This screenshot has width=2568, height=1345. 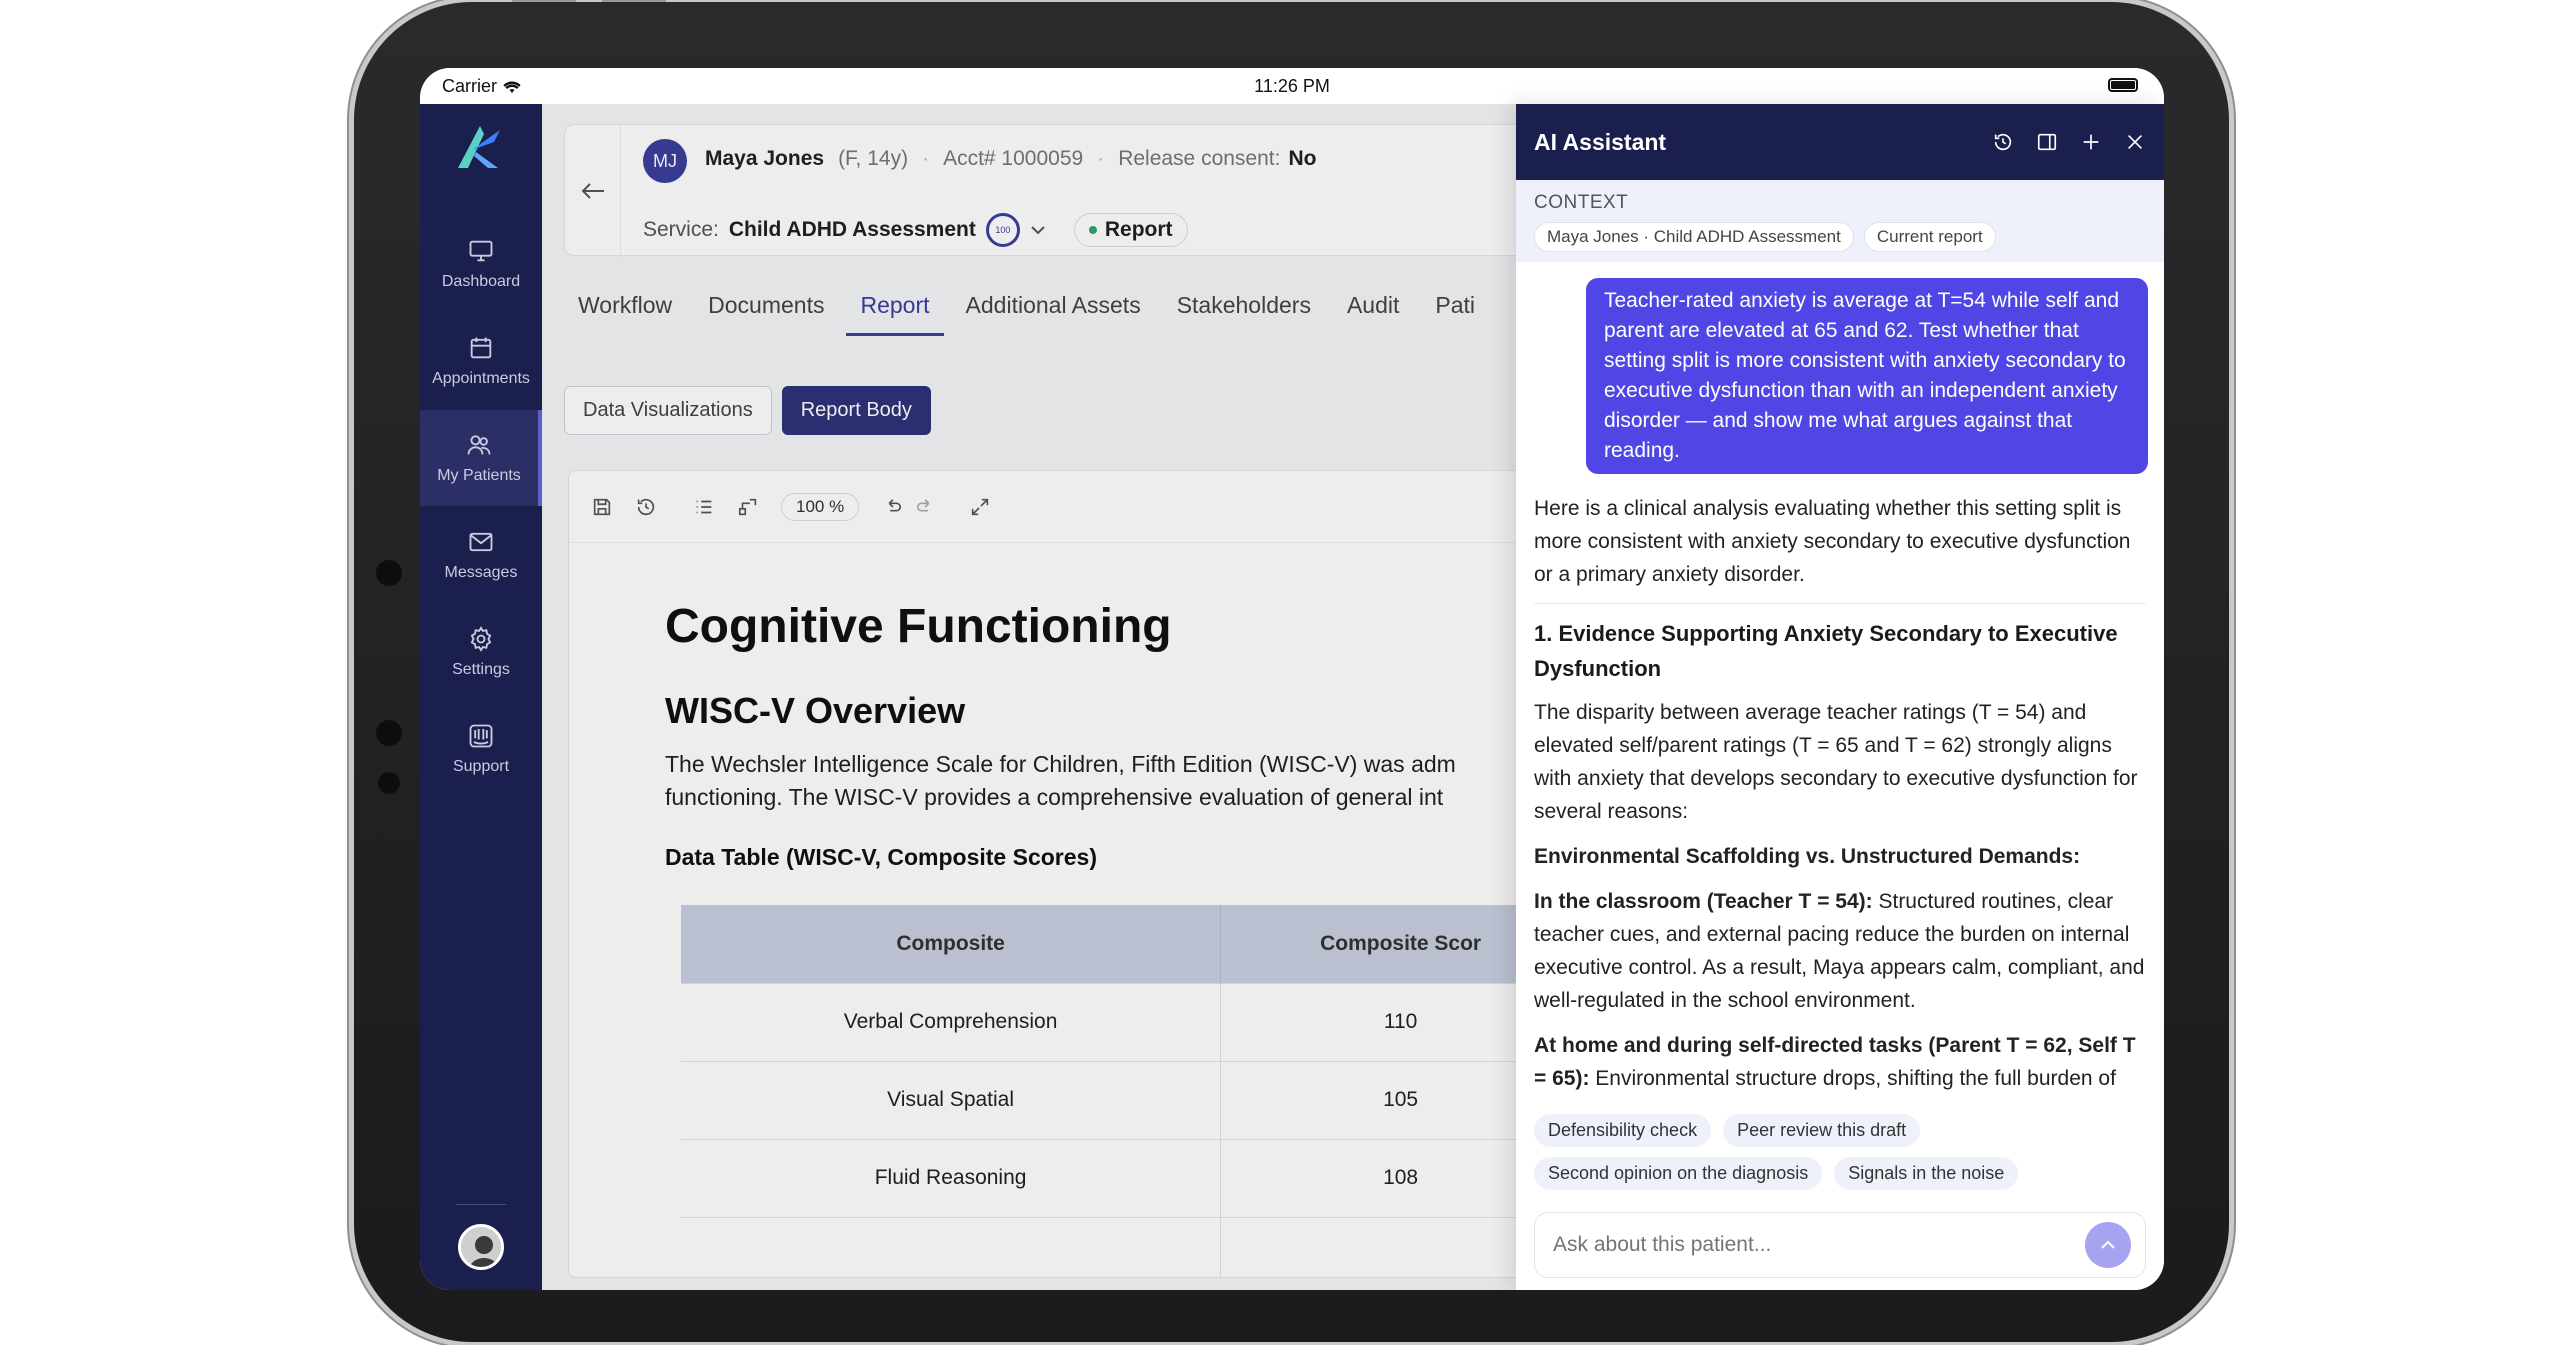 What do you see at coordinates (481, 555) in the screenshot?
I see `sidebar-item-messages: Messages` at bounding box center [481, 555].